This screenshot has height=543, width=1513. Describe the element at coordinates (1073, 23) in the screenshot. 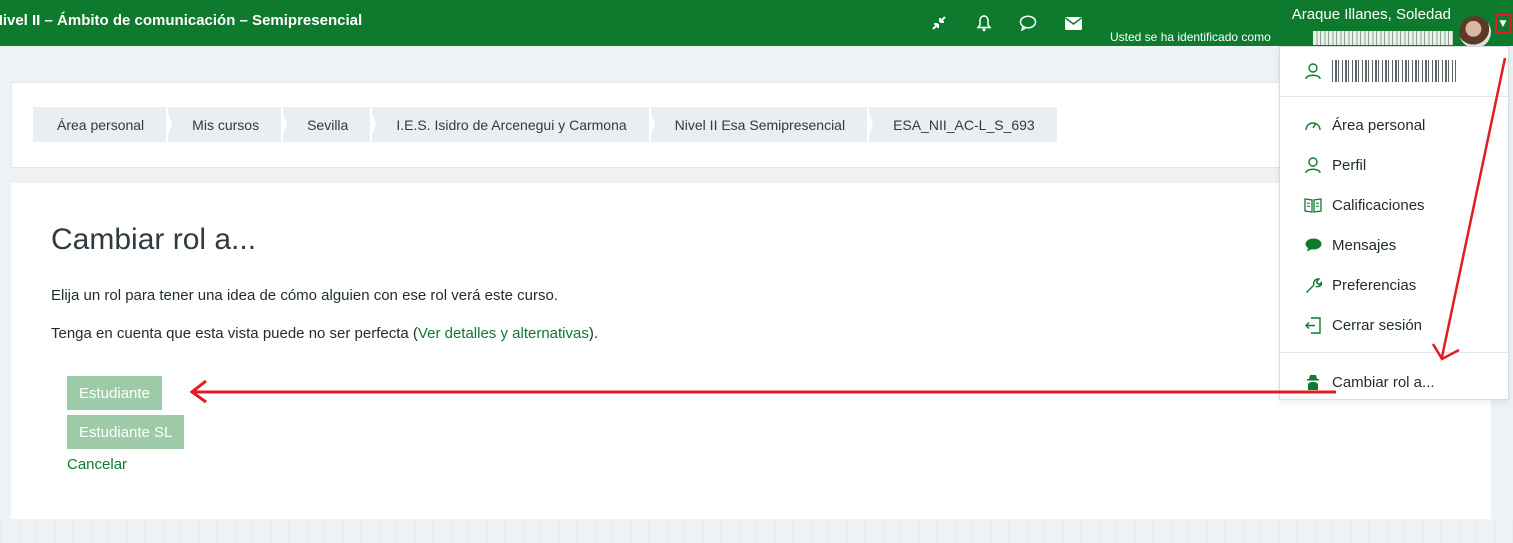

I see `envelope-icon` at that location.